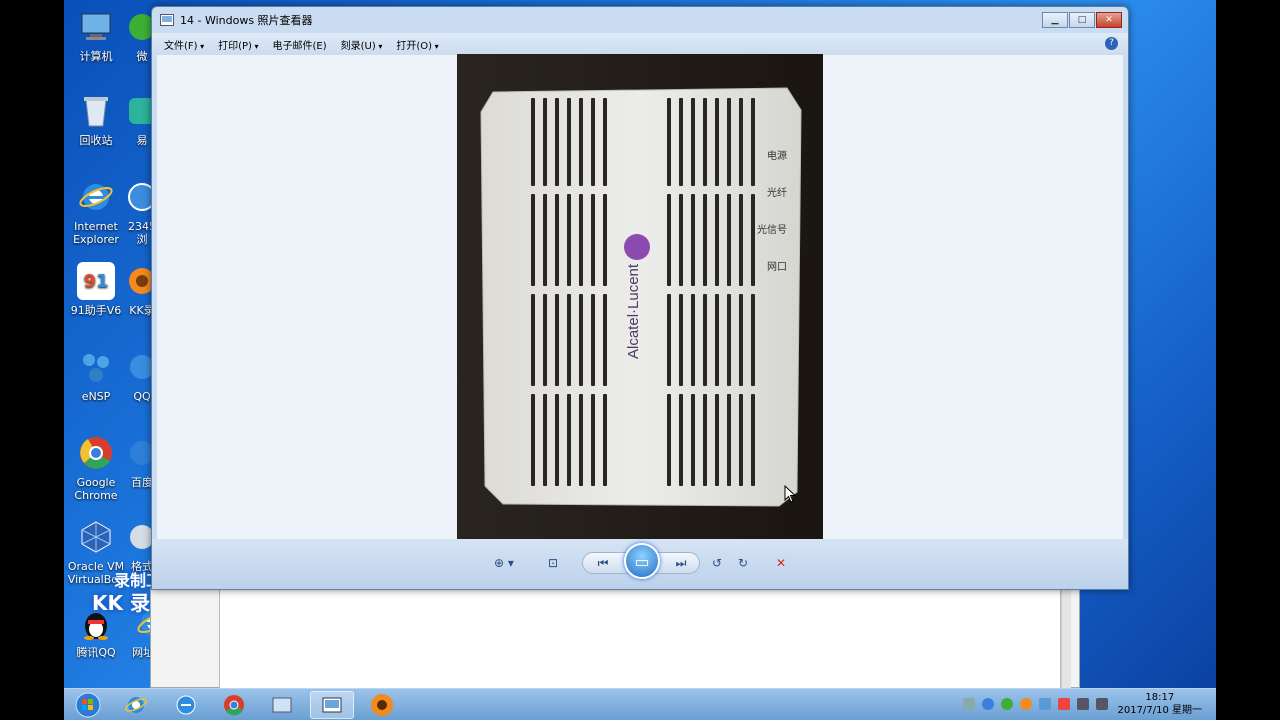  I want to click on led-label: 光纤, so click(777, 193).